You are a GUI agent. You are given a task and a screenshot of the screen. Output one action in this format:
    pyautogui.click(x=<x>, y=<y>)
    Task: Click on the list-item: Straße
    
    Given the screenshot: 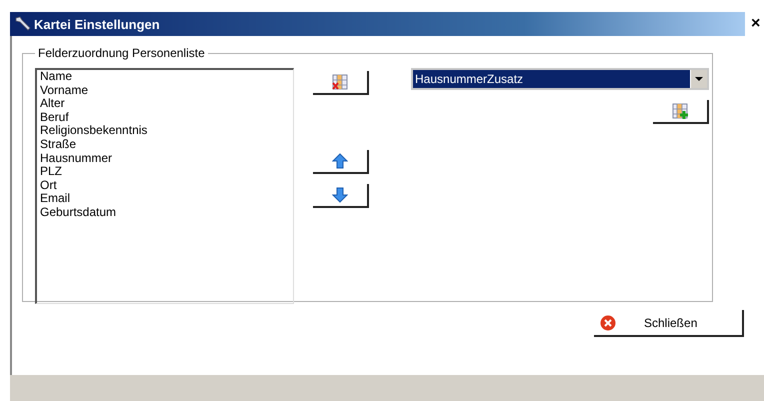 What is the action you would take?
    pyautogui.click(x=166, y=145)
    